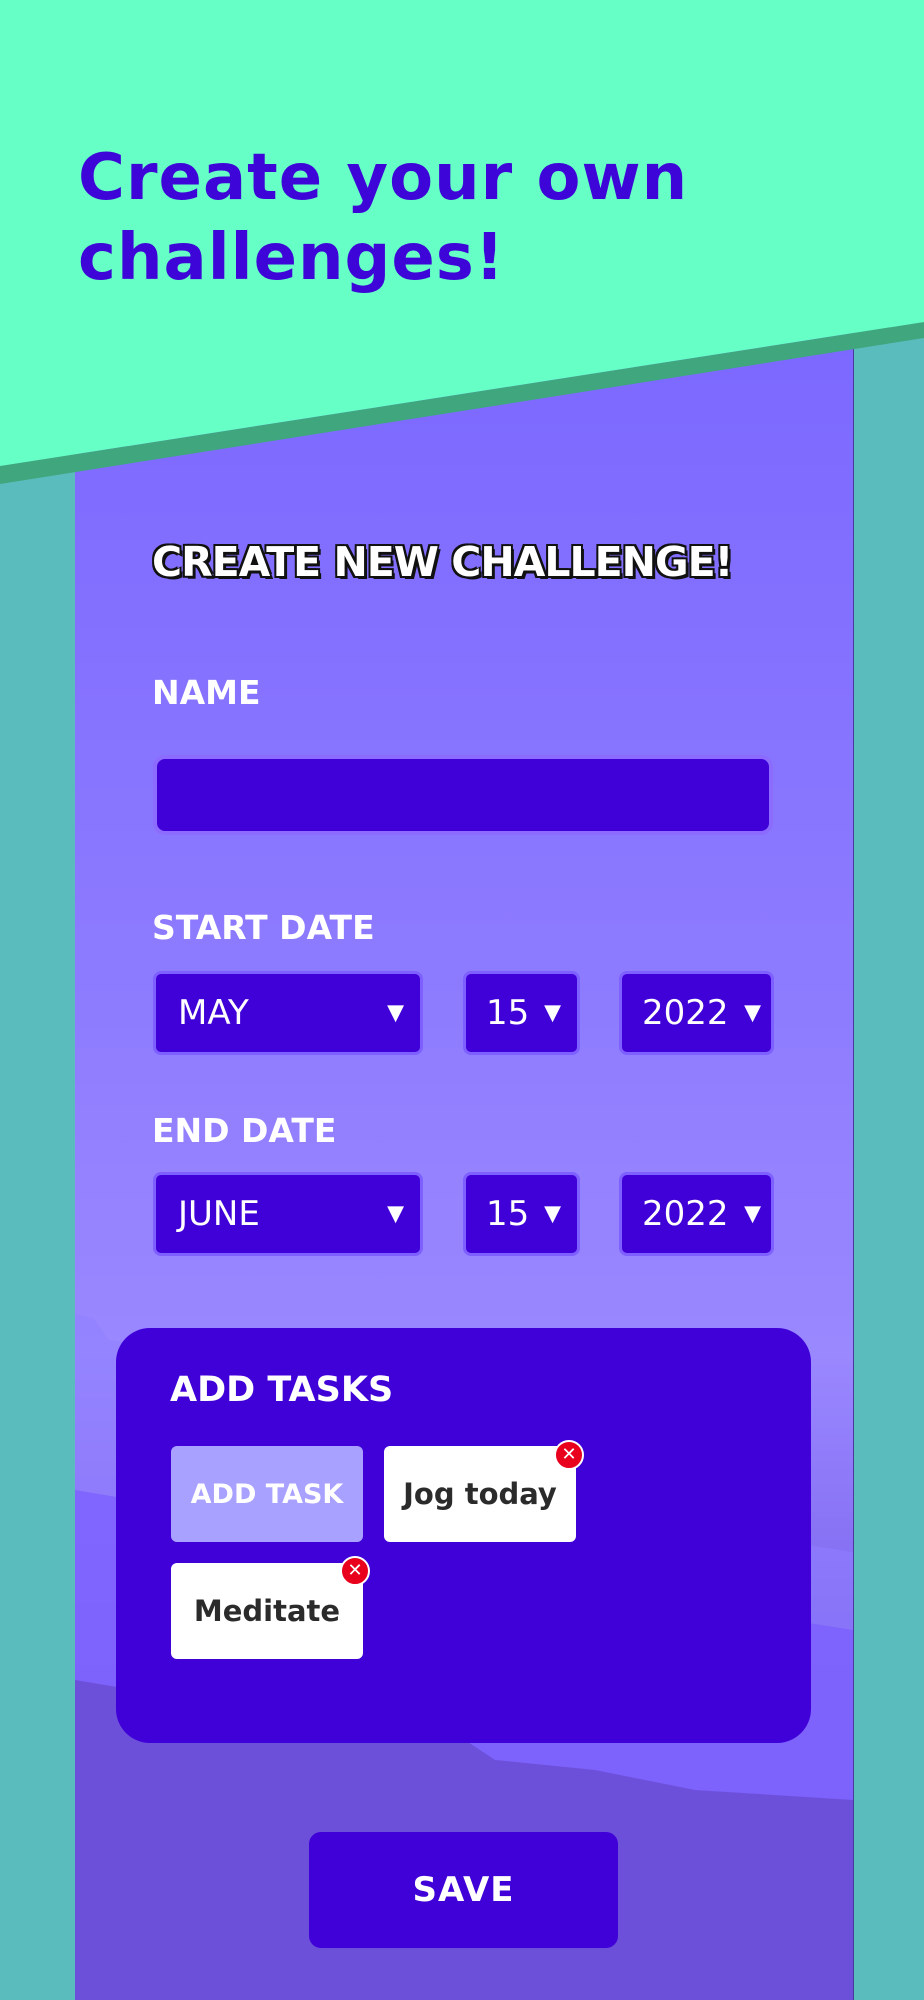 The image size is (924, 2000). I want to click on end-year-value: 2022, so click(685, 1214).